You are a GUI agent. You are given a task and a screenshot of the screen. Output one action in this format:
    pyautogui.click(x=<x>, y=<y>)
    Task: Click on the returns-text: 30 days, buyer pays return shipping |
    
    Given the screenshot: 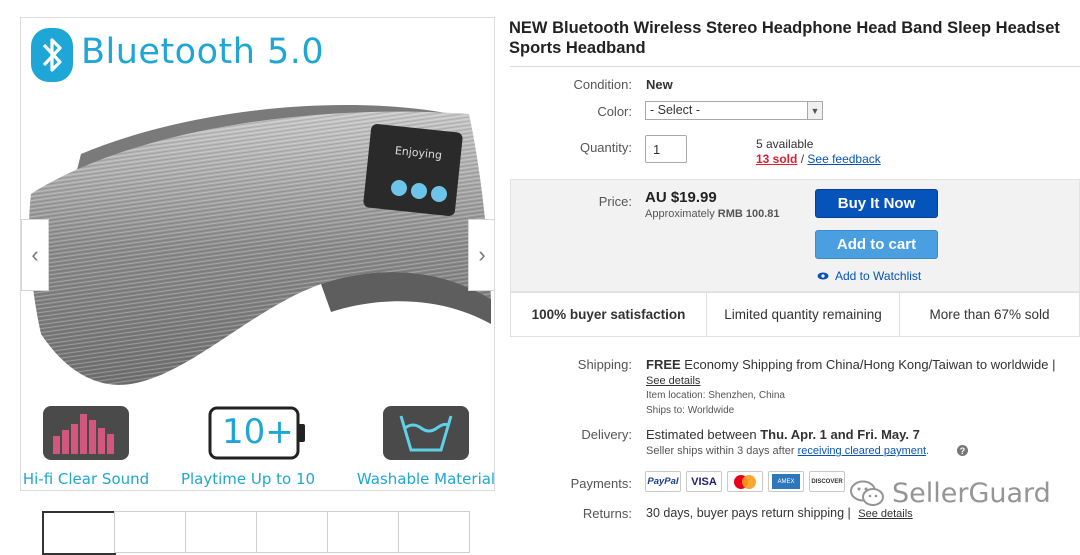 What is the action you would take?
    pyautogui.click(x=748, y=513)
    